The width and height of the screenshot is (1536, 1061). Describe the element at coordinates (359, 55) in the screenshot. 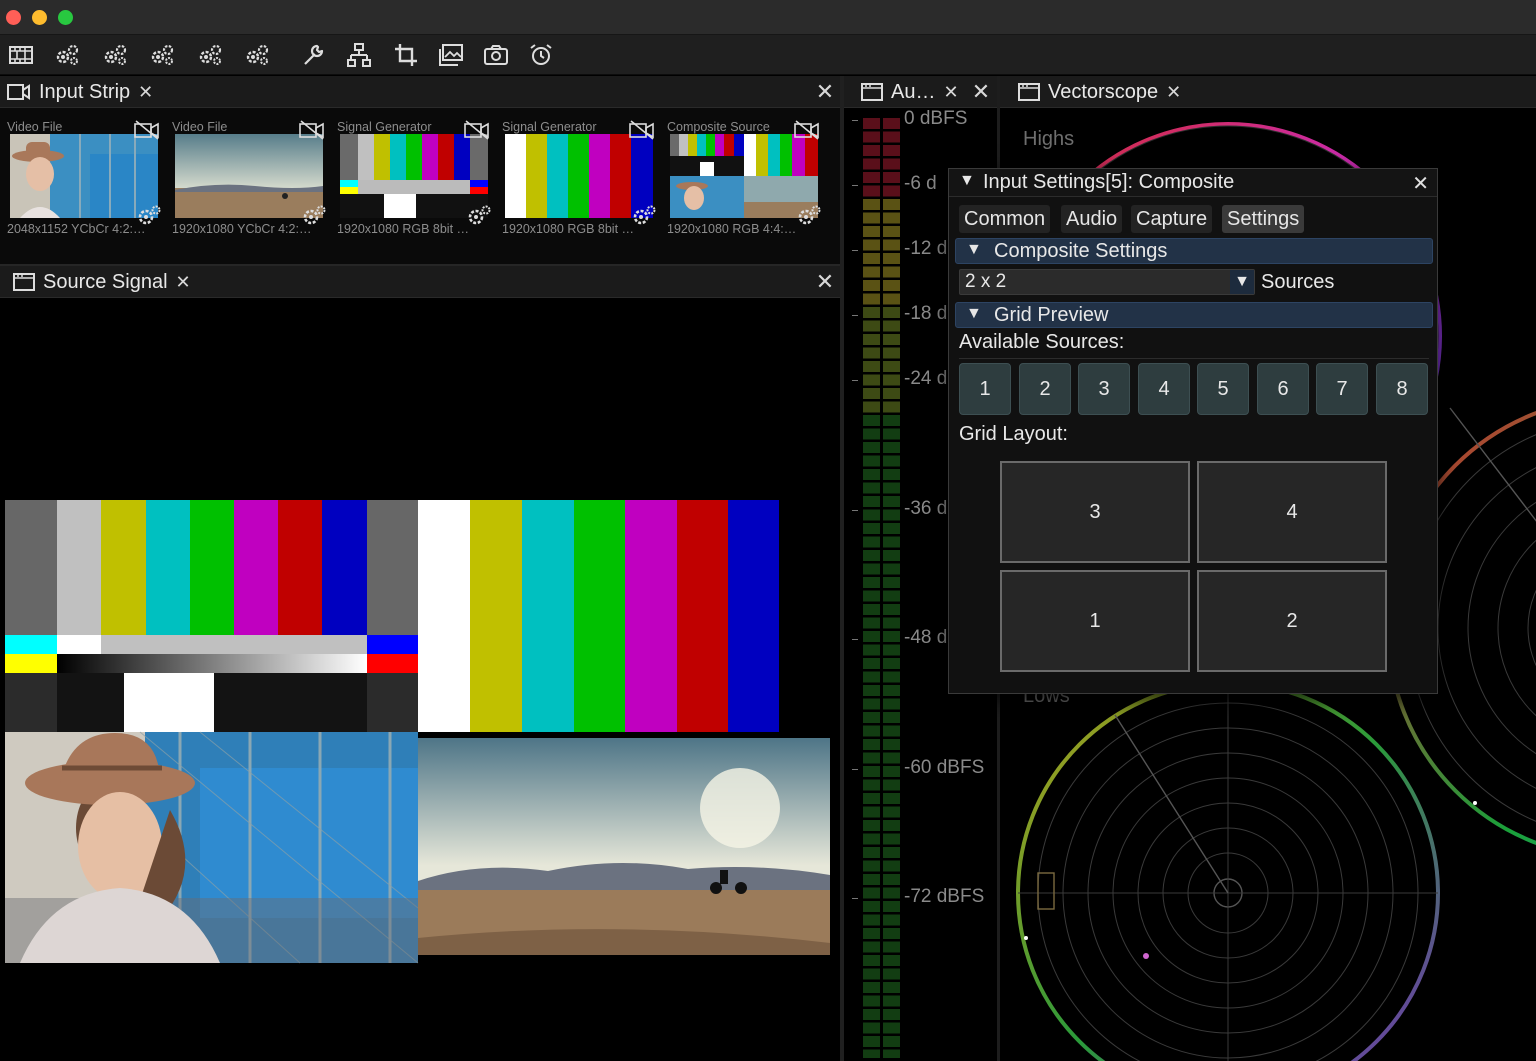

I see `network-icon` at that location.